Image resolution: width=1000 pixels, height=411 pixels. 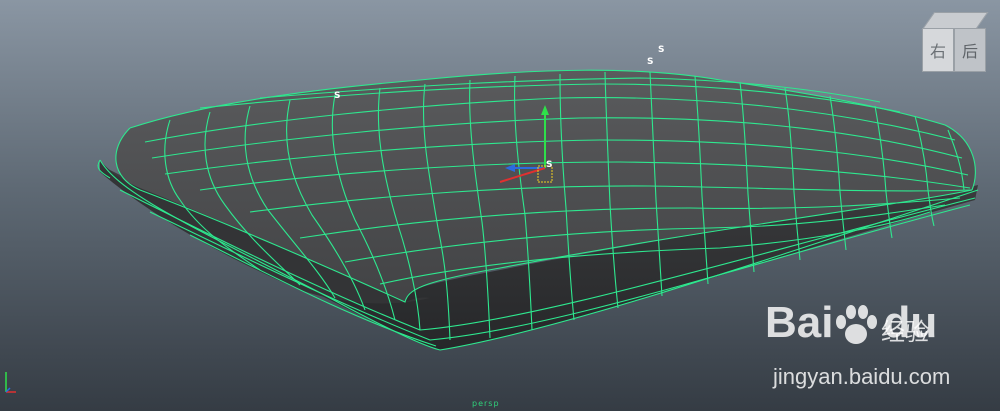 I want to click on view-cube-right-face: 后, so click(x=970, y=50).